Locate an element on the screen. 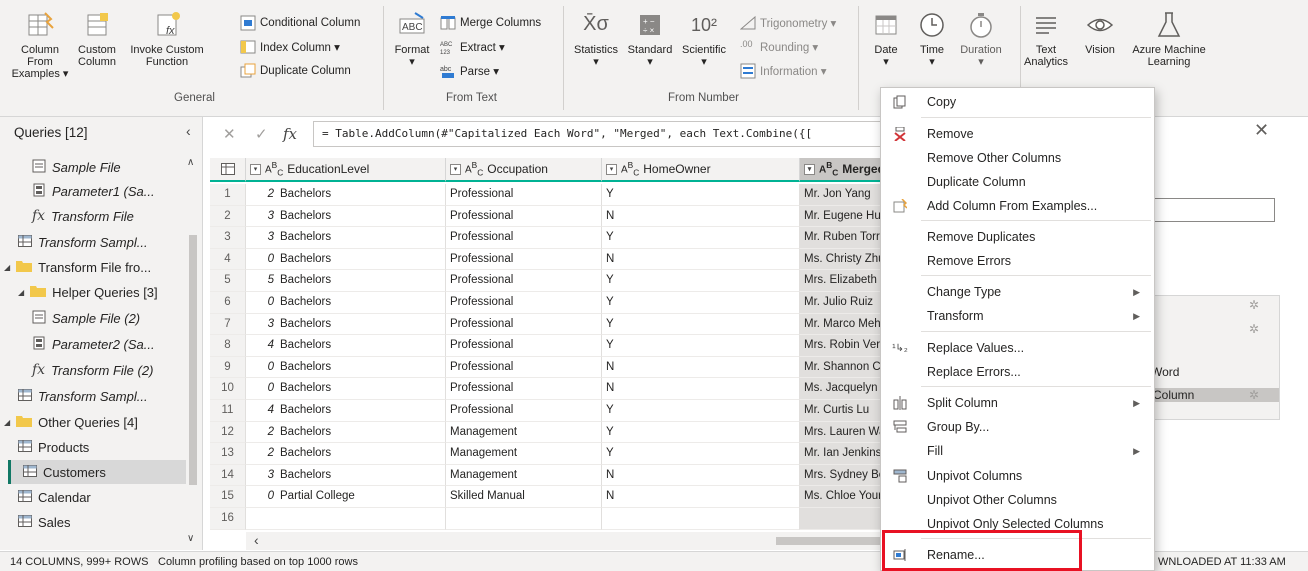  row-number: 11 is located at coordinates (228, 411).